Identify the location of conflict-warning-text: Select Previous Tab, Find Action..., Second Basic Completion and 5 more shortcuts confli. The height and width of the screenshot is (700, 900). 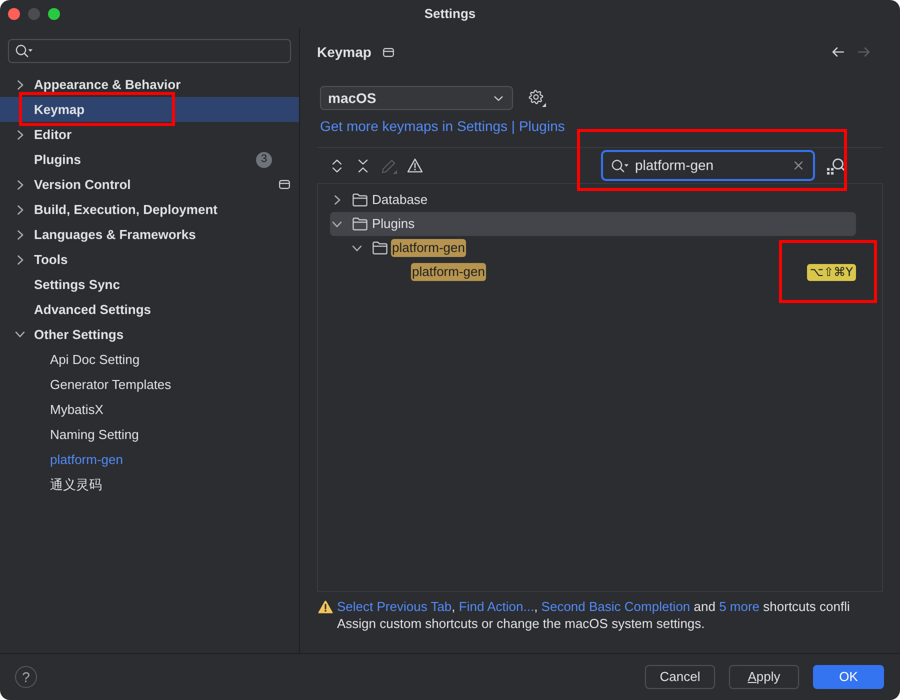
(593, 606).